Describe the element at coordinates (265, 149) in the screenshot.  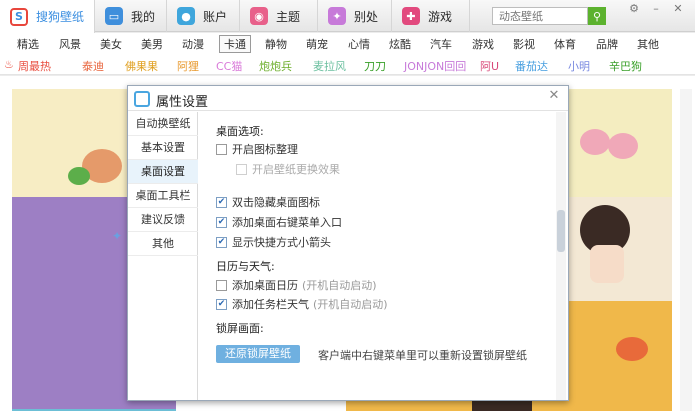
I see `option-label: 开启图标整理` at that location.